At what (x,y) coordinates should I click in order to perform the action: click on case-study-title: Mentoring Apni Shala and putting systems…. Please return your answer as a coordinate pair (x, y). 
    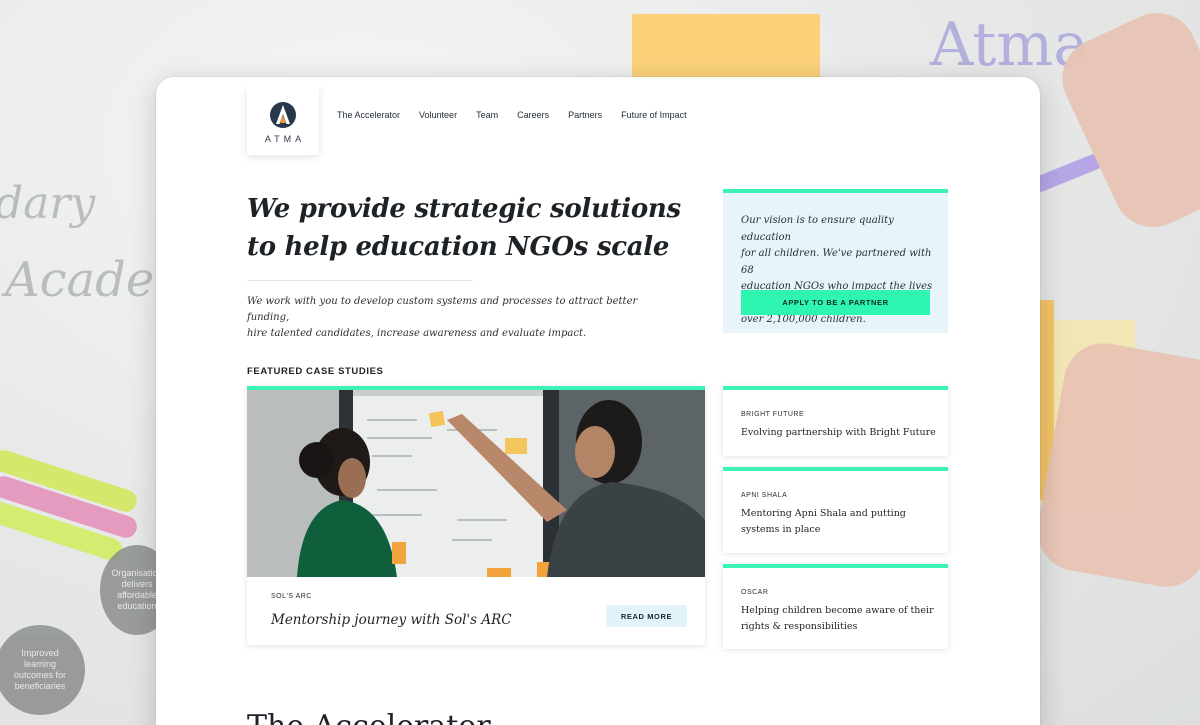
    Looking at the image, I should click on (823, 521).